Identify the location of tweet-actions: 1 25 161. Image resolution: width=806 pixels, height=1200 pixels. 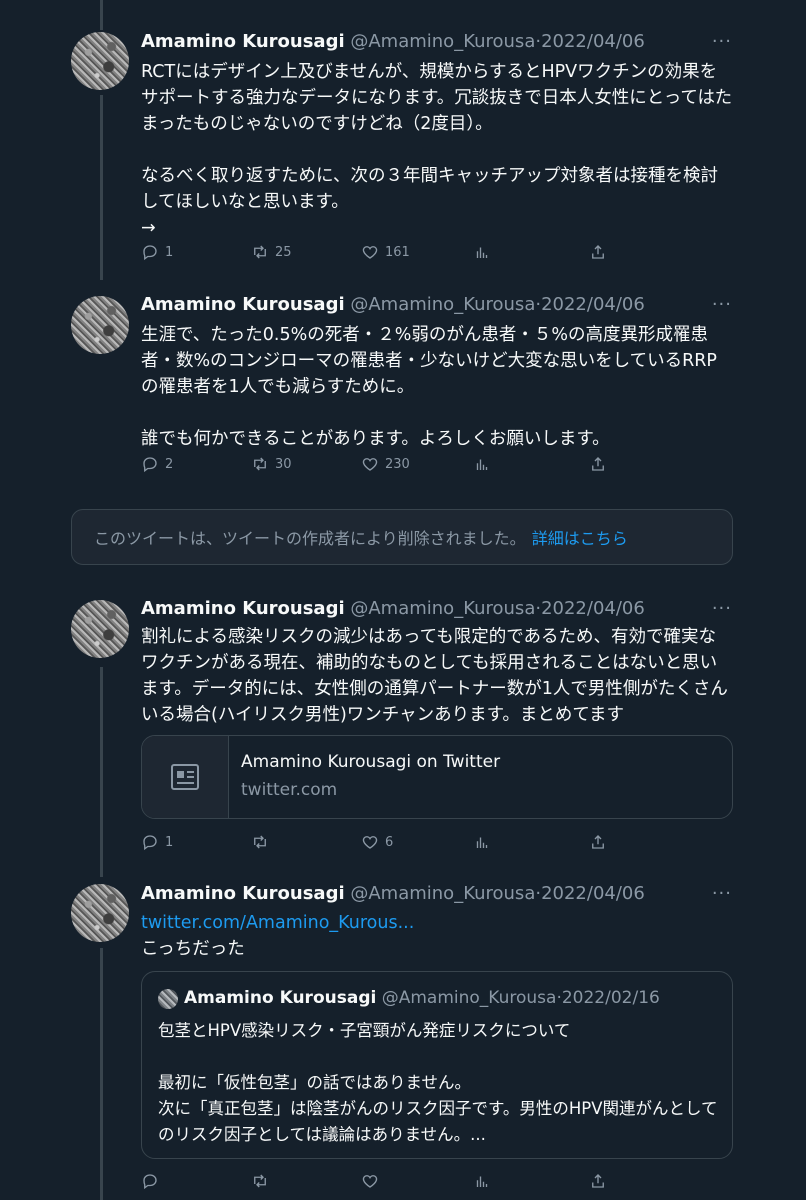
(376, 254).